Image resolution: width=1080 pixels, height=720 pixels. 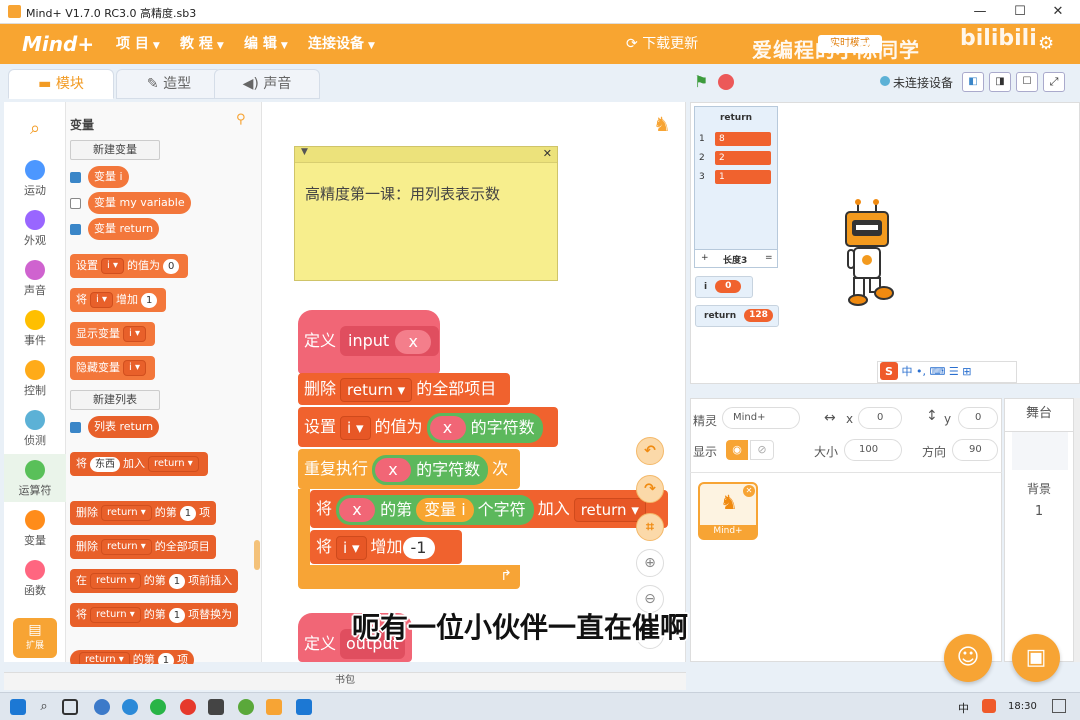 What do you see at coordinates (75, 229) in the screenshot?
I see `var-return-checkbox` at bounding box center [75, 229].